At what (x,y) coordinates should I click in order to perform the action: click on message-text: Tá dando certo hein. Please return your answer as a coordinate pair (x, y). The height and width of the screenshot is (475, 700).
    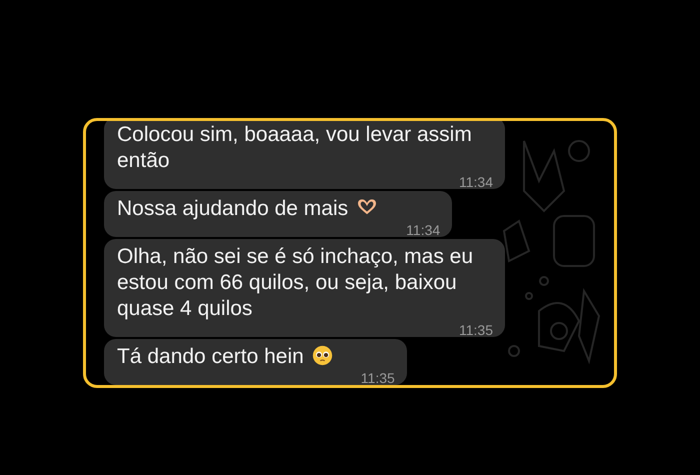
    Looking at the image, I should click on (210, 356).